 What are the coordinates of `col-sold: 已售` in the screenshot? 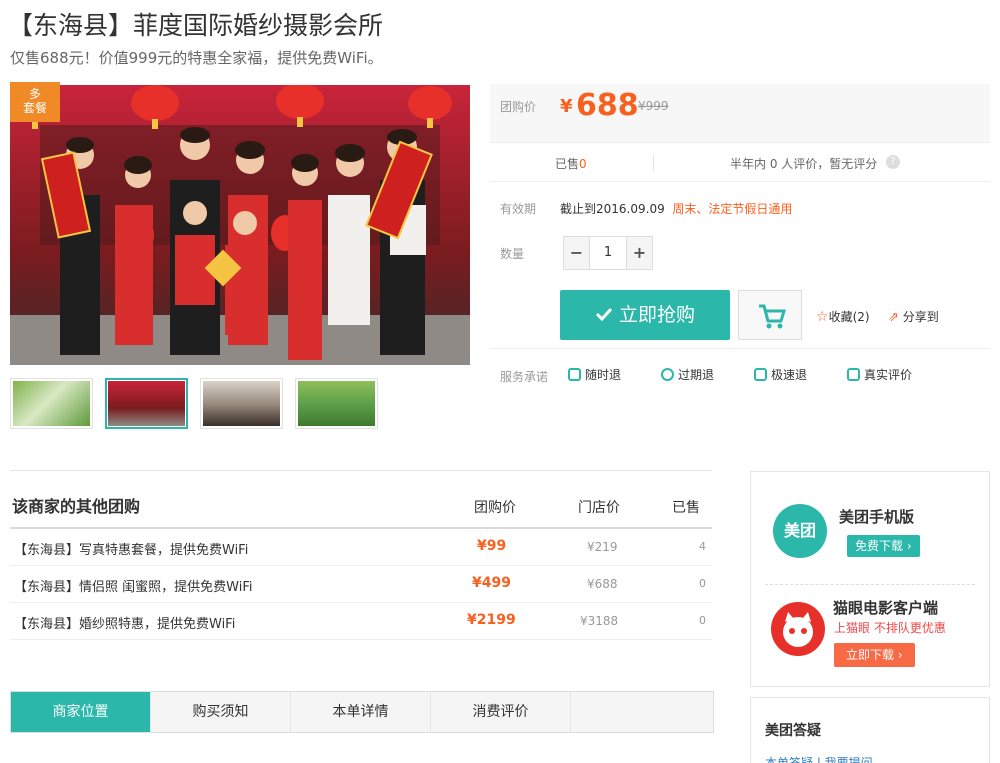 It's located at (686, 508).